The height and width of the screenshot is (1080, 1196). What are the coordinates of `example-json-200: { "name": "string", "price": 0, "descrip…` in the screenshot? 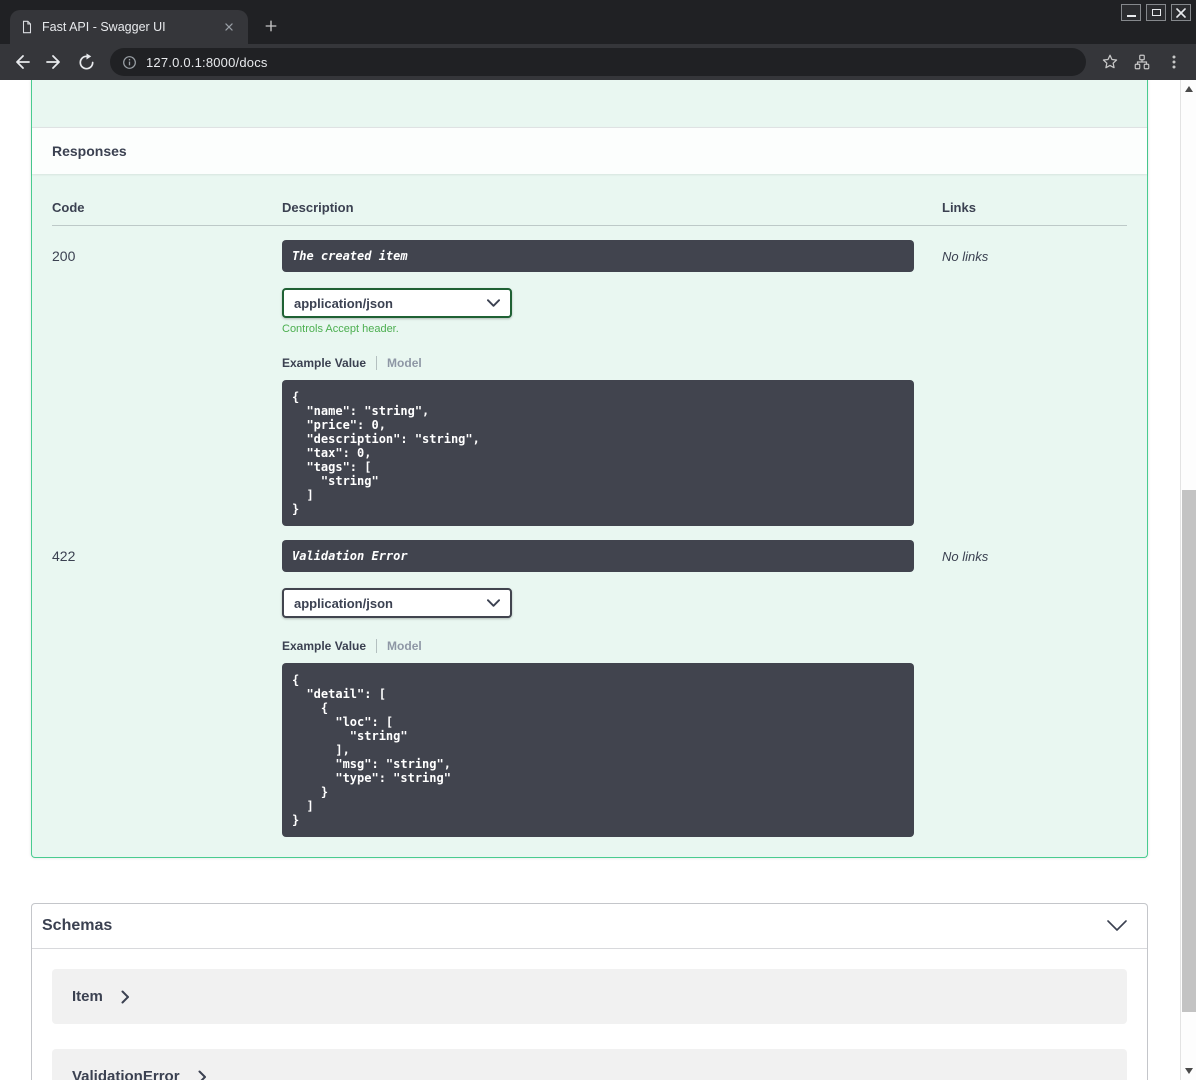 It's located at (598, 453).